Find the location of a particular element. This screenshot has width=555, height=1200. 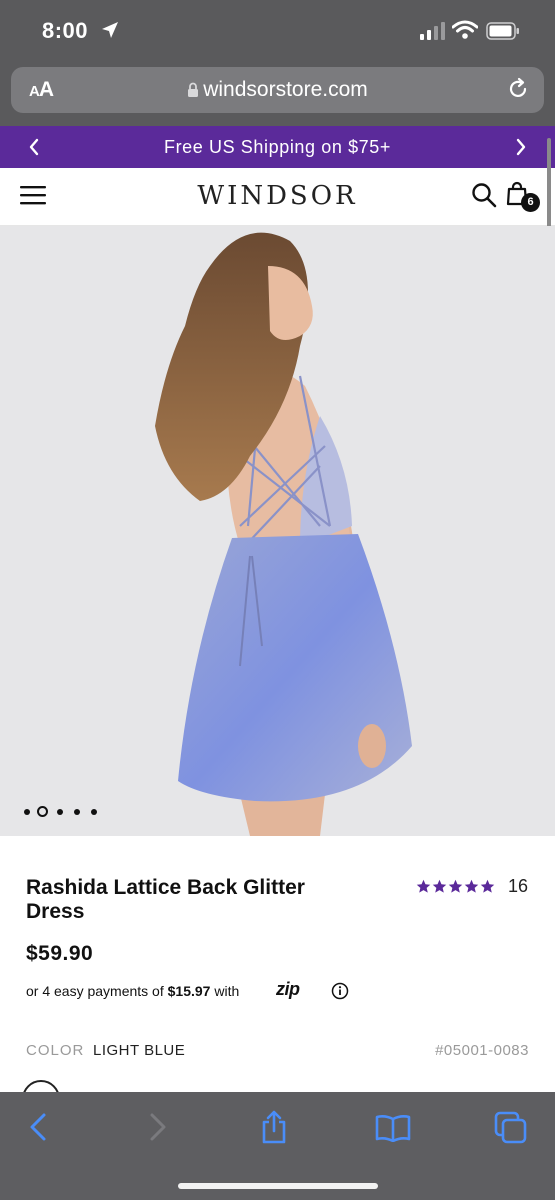

installments-amount: $15.97 is located at coordinates (189, 991).